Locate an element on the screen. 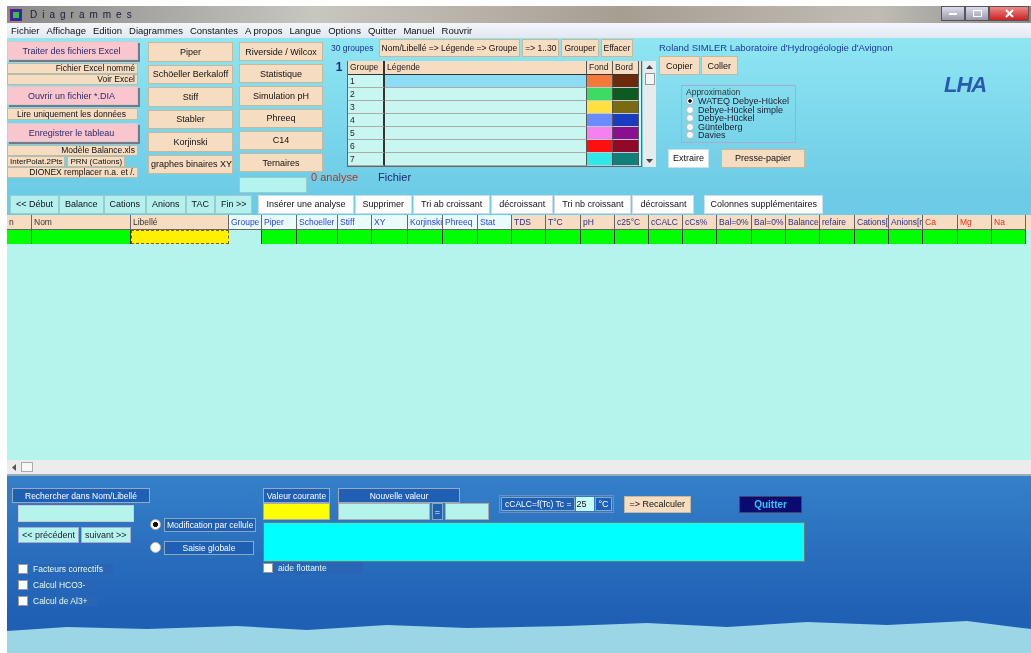 The width and height of the screenshot is (1031, 653). diagram-button: graphes binaires XY is located at coordinates (190, 164).